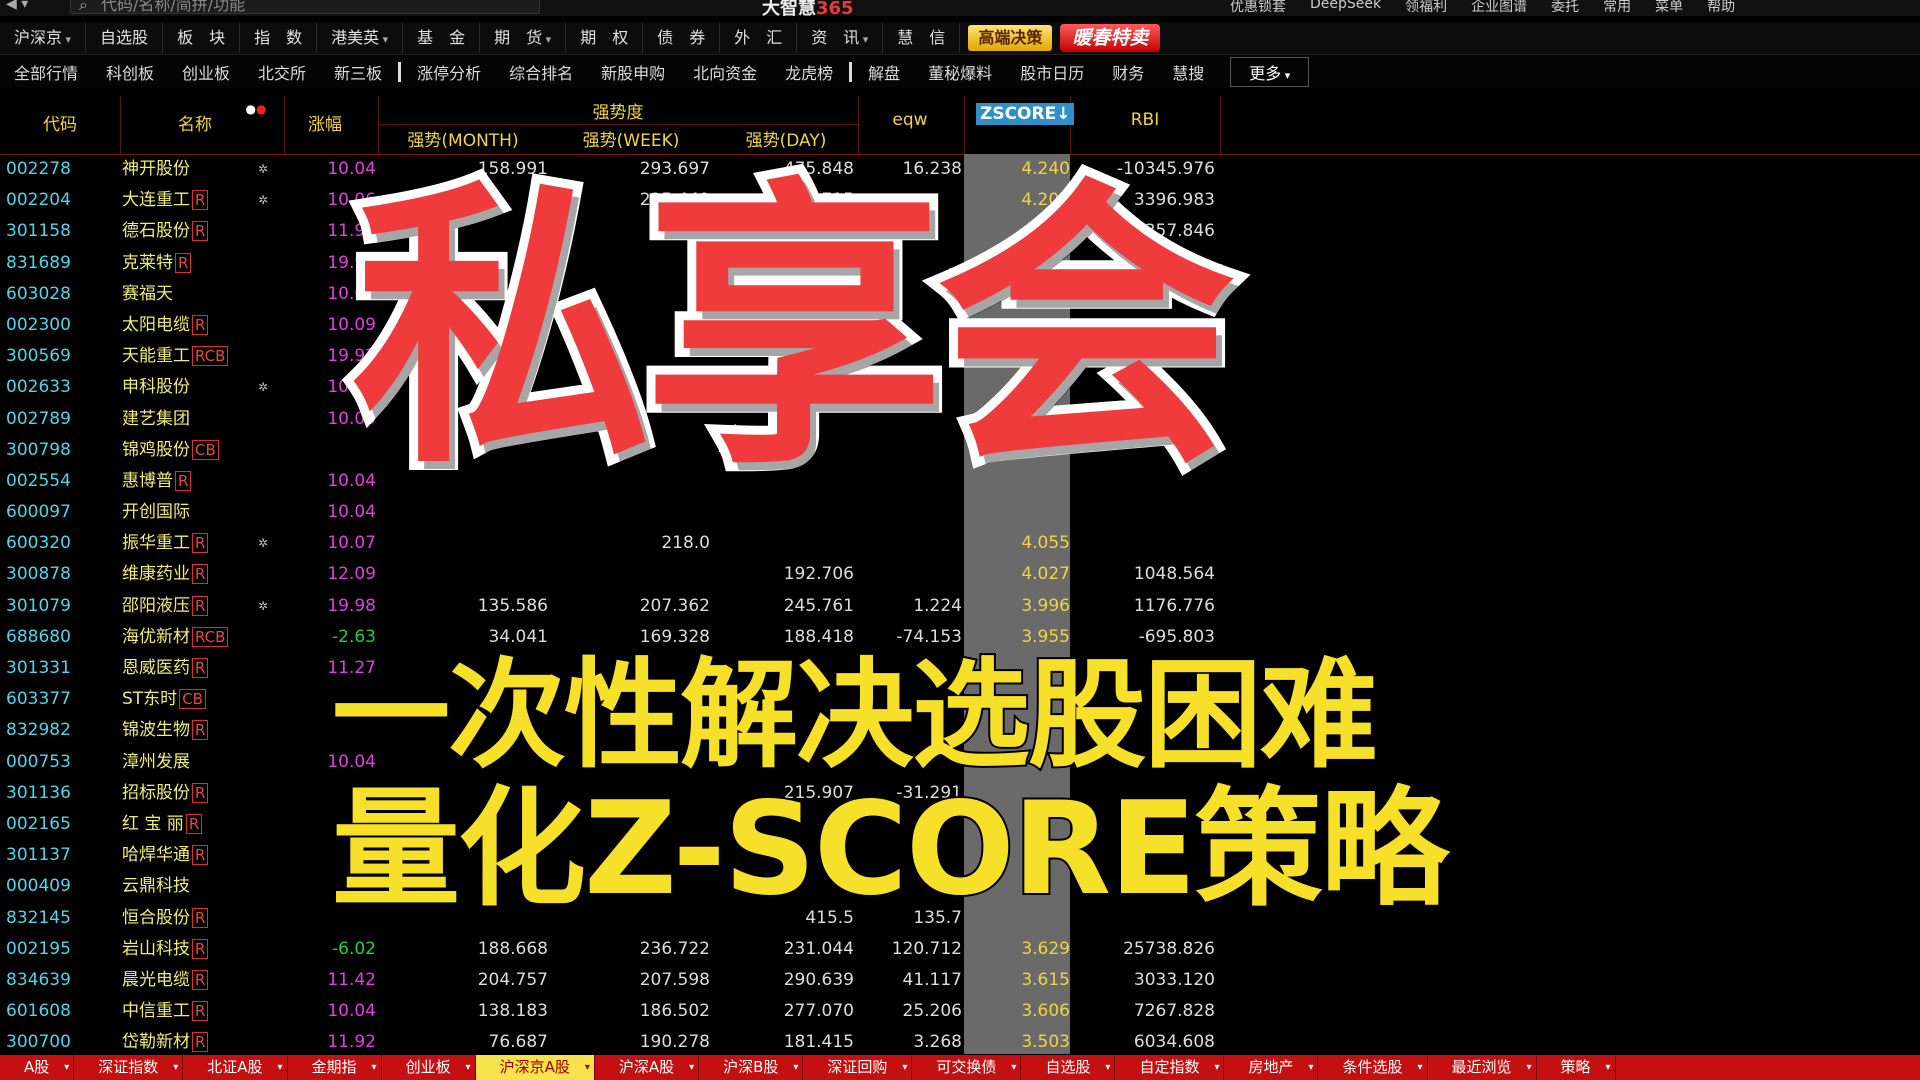 The height and width of the screenshot is (1080, 1920). What do you see at coordinates (442, 38) in the screenshot?
I see `menu-item: 基 金` at bounding box center [442, 38].